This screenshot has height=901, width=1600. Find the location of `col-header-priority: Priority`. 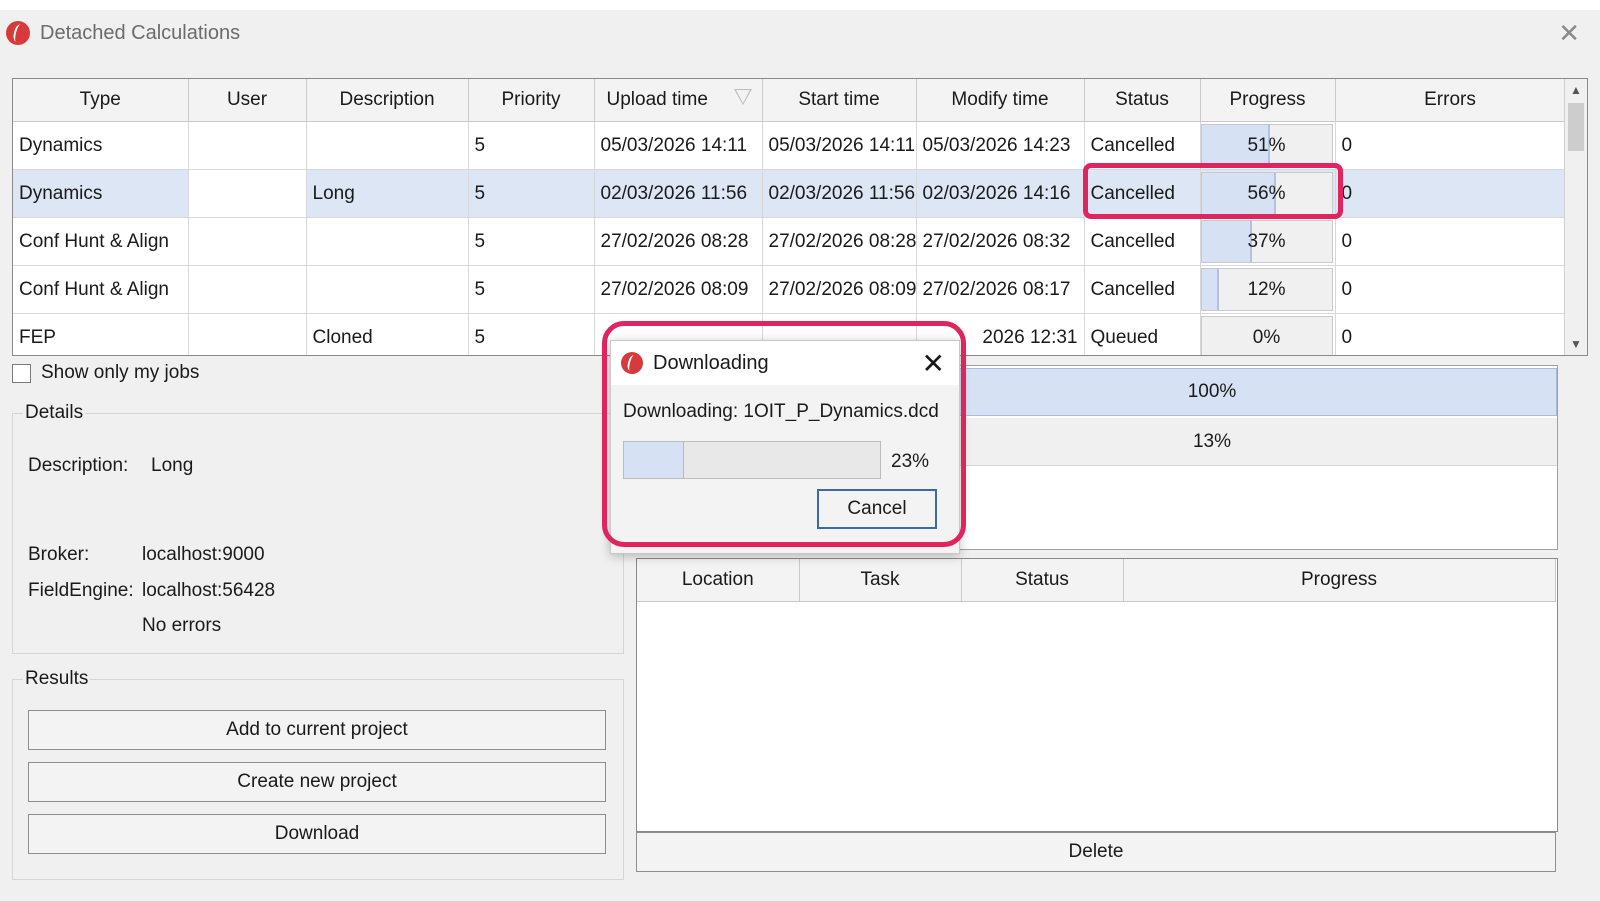

col-header-priority: Priority is located at coordinates (531, 100).